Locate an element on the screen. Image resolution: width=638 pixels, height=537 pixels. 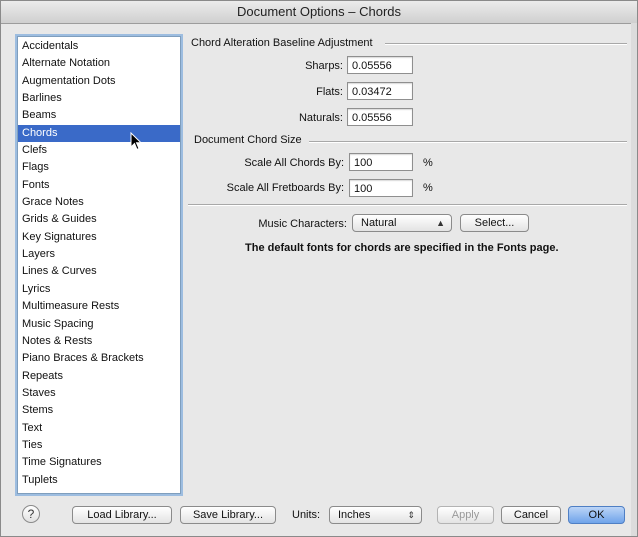
scale-fretboards-field: 100 is located at coordinates (381, 188).